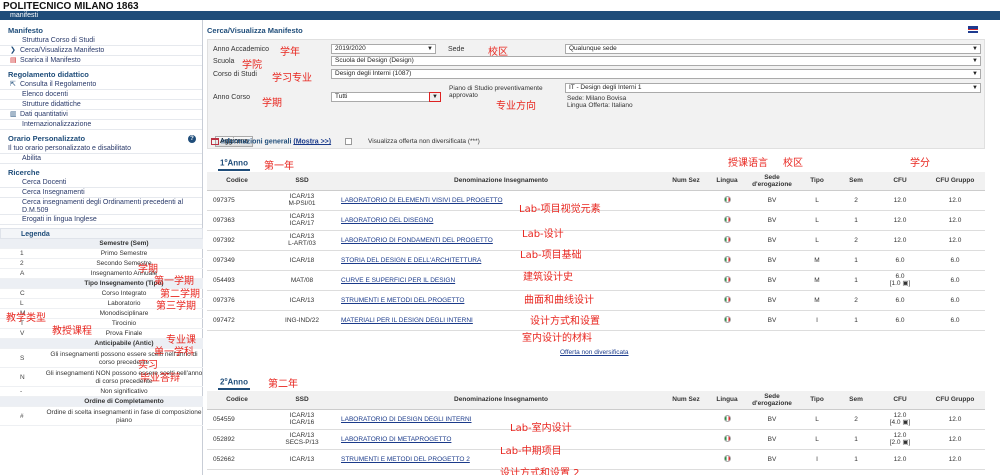 The height and width of the screenshot is (475, 1000). Describe the element at coordinates (237, 419) in the screenshot. I see `course-code: 054559` at that location.